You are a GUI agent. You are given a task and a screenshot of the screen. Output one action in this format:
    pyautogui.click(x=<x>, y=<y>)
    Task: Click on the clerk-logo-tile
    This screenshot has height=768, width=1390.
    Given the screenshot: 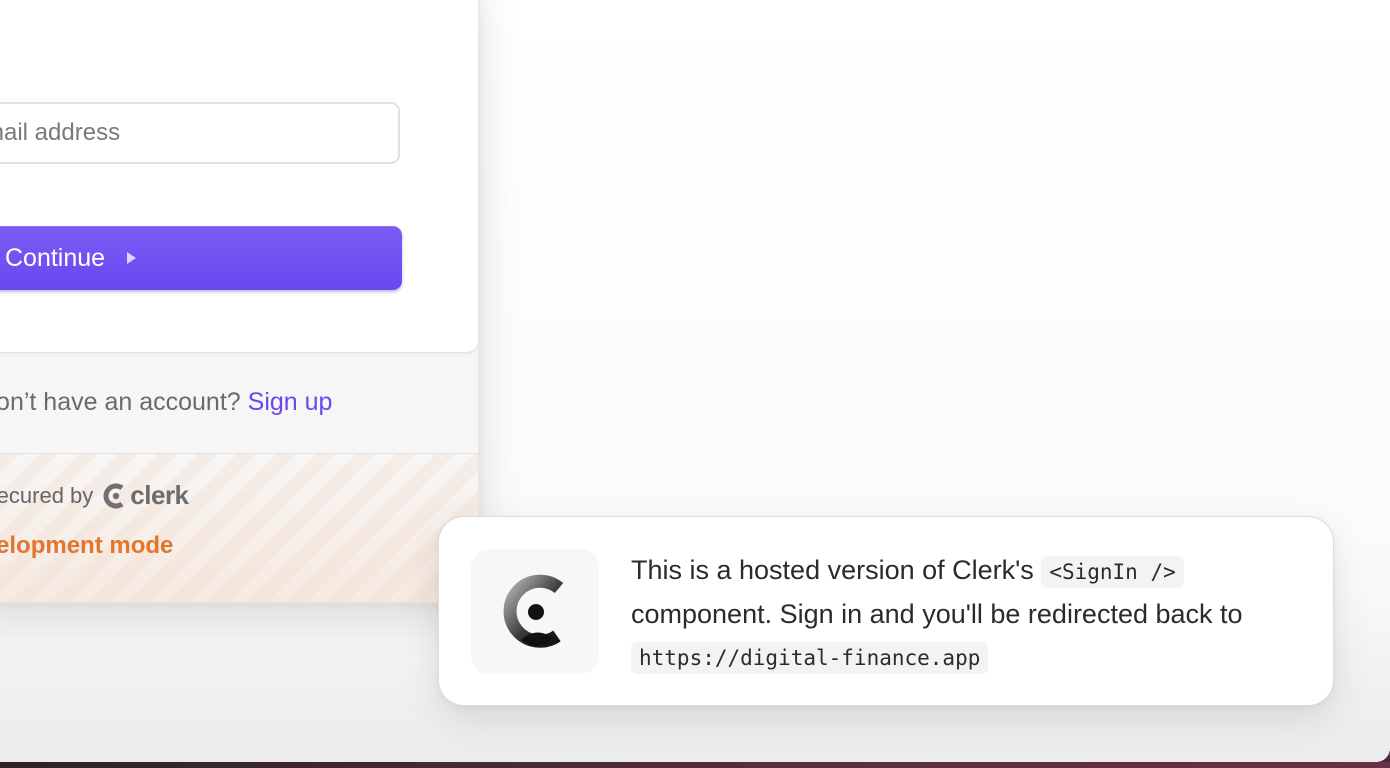 What is the action you would take?
    pyautogui.click(x=535, y=611)
    